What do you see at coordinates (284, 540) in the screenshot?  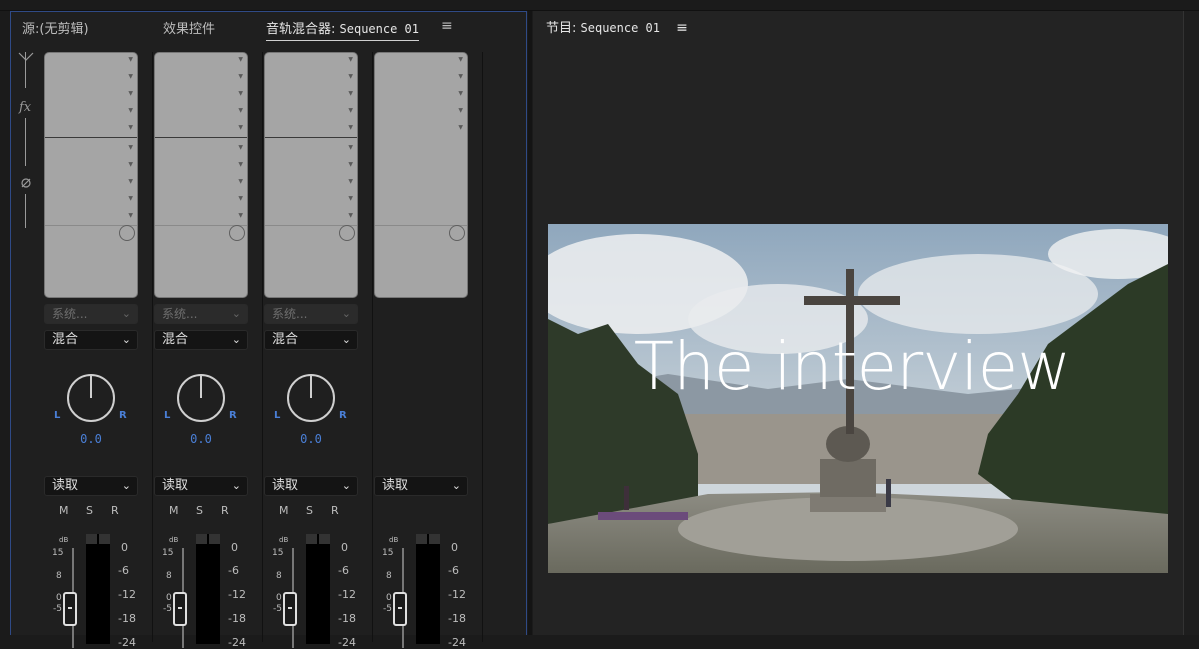 I see `db-label: dB` at bounding box center [284, 540].